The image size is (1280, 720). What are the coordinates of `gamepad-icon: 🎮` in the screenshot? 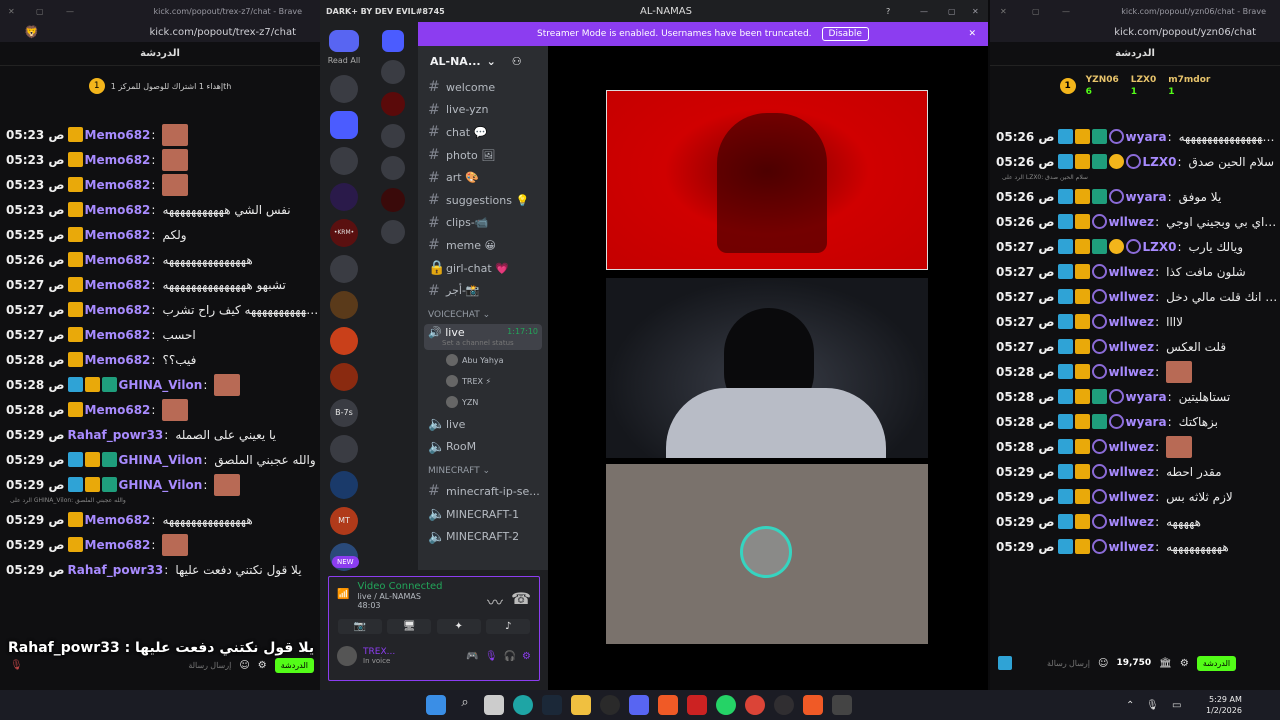 It's located at (472, 656).